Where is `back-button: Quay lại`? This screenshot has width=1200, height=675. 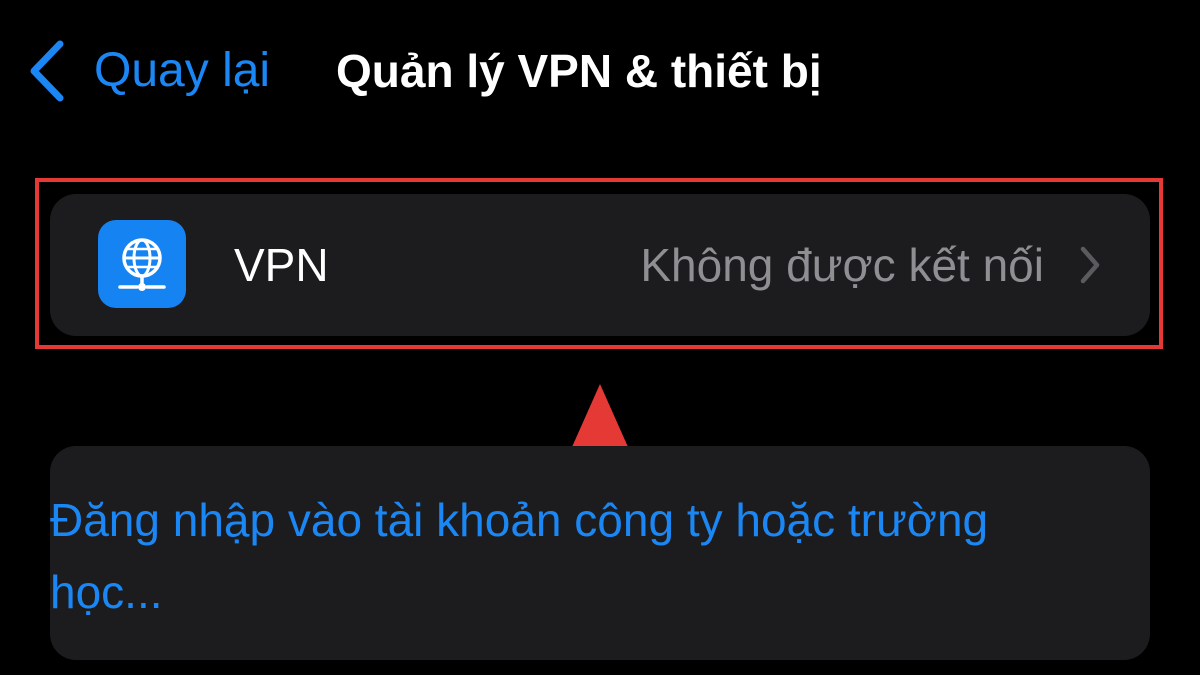
back-button: Quay lại is located at coordinates (147, 71).